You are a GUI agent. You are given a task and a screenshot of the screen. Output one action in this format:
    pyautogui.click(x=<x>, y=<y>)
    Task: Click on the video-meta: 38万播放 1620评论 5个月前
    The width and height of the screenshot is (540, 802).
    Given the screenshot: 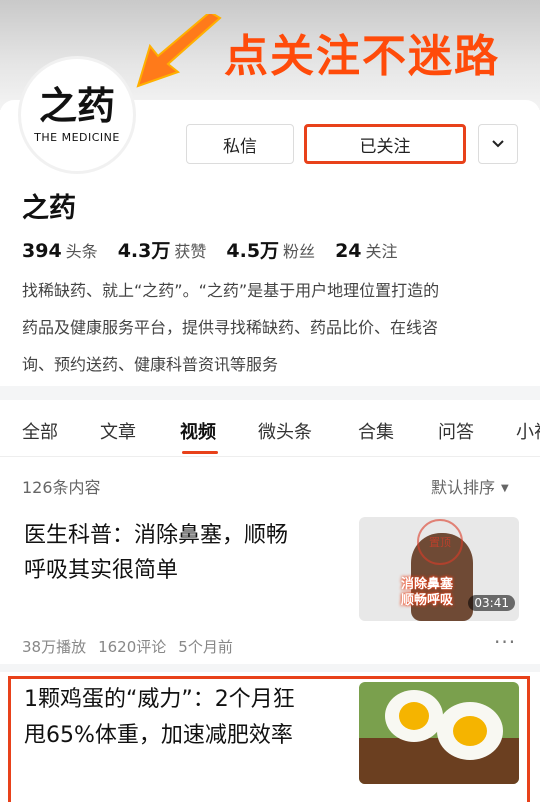 What is the action you would take?
    pyautogui.click(x=133, y=646)
    